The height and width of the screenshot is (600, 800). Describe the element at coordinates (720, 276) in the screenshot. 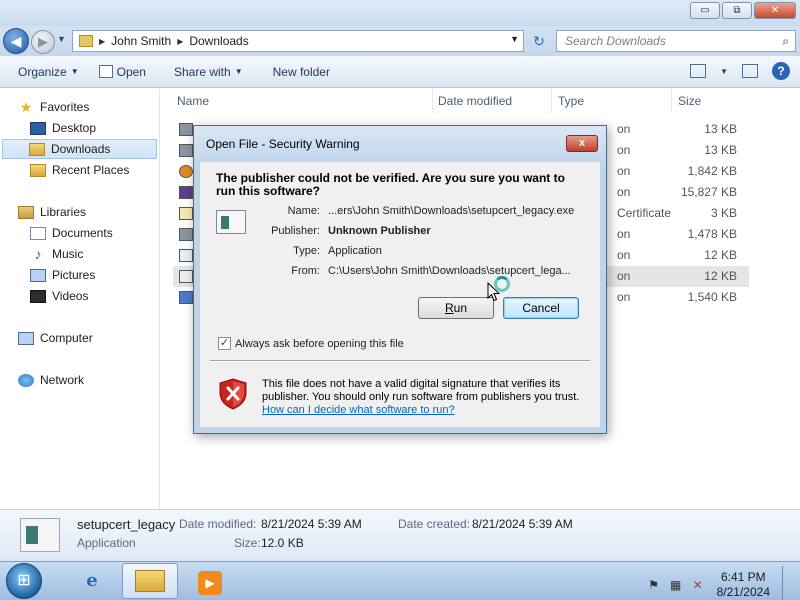

I see `file-size: 12 KB` at that location.